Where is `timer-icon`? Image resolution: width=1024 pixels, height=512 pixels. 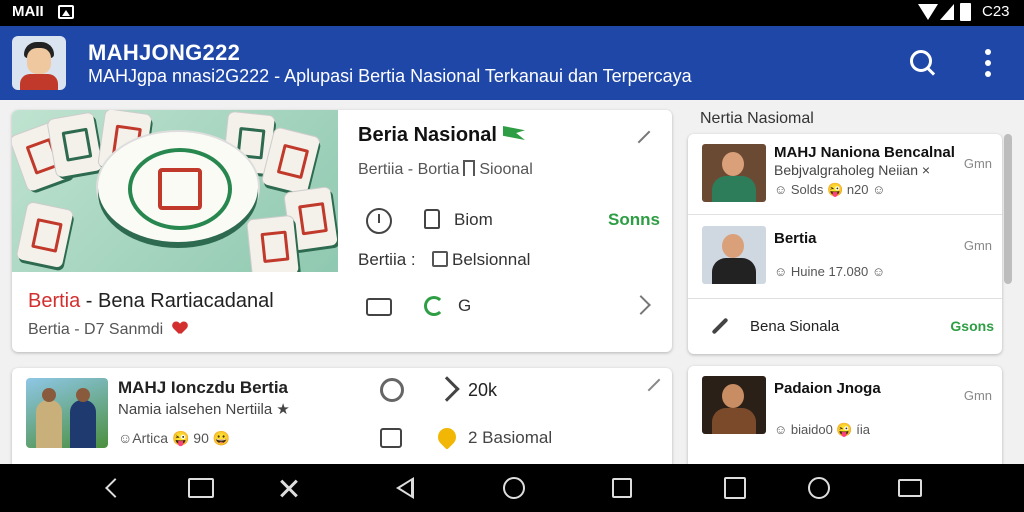 timer-icon is located at coordinates (379, 221).